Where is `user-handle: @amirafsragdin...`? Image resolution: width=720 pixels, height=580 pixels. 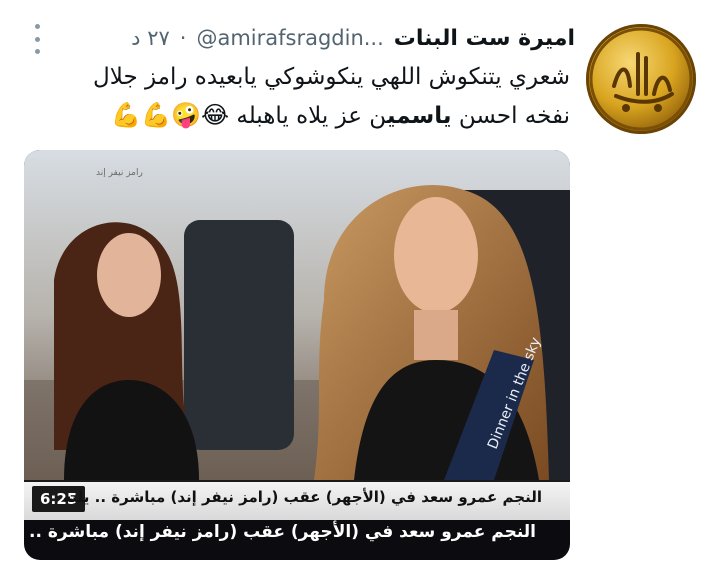 user-handle: @amirafsragdin... is located at coordinates (289, 38).